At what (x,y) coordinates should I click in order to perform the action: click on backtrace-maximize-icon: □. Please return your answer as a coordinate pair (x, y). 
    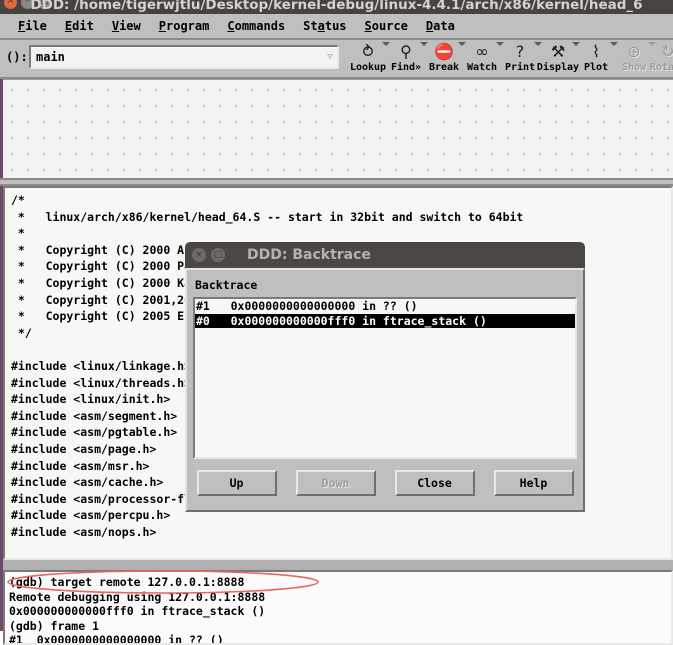
    Looking at the image, I should click on (218, 255).